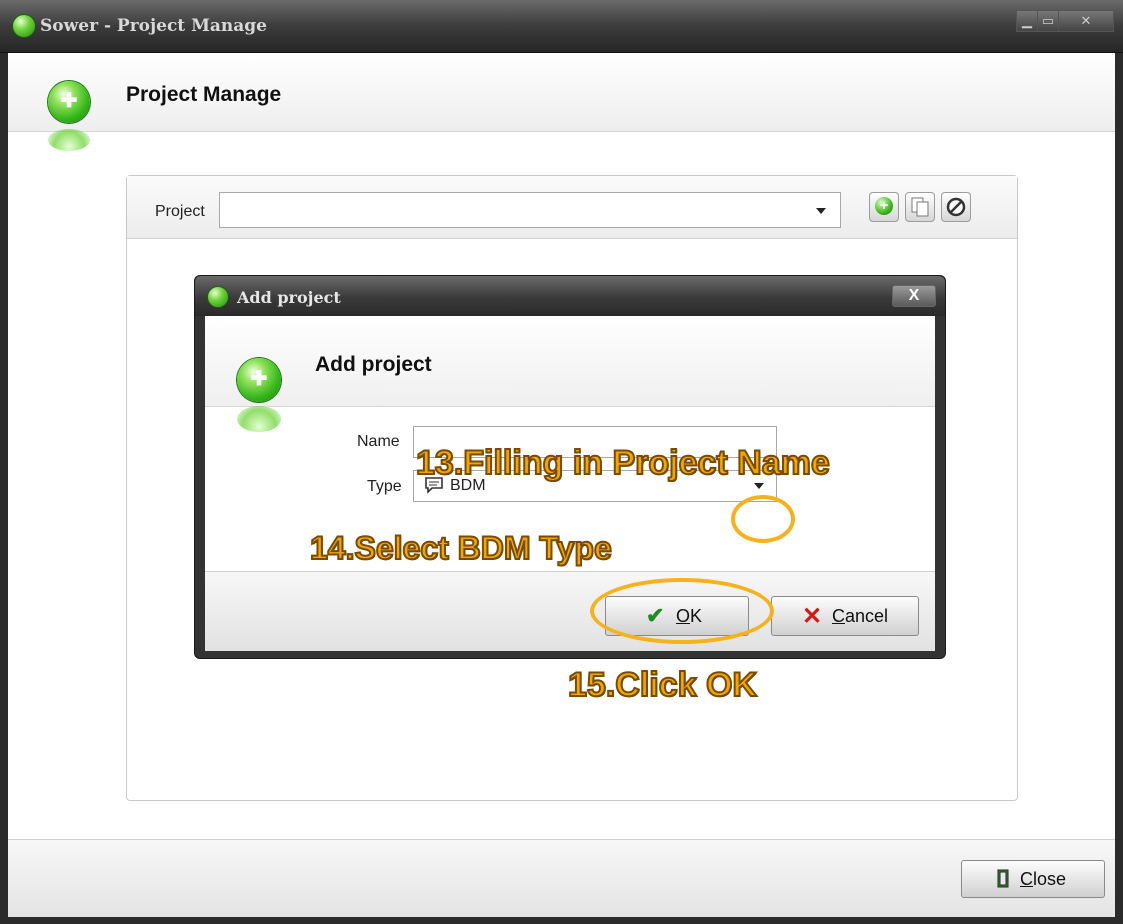 This screenshot has height=924, width=1123. I want to click on dialog-title-bar: Add project X, so click(570, 296).